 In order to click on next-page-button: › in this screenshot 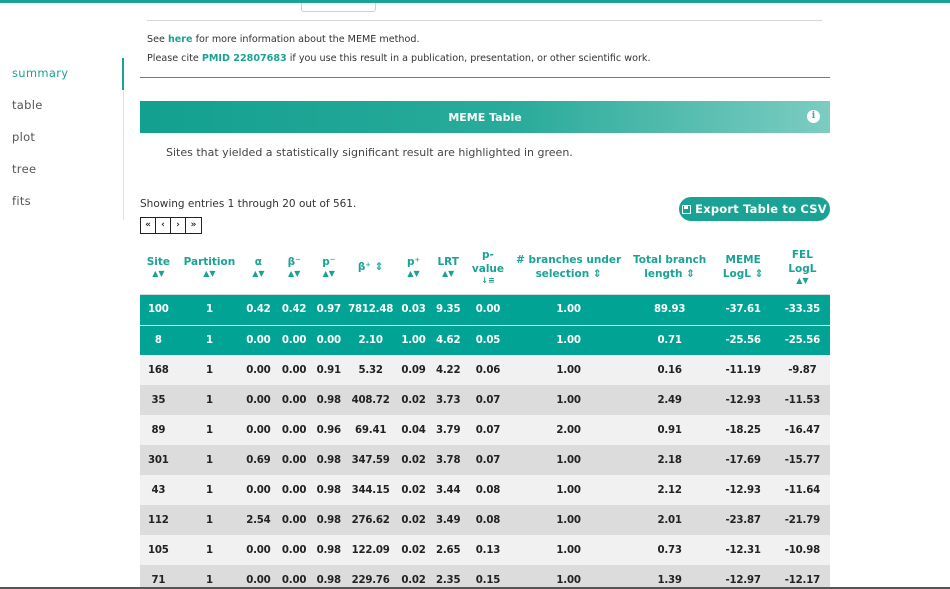, I will do `click(178, 225)`.